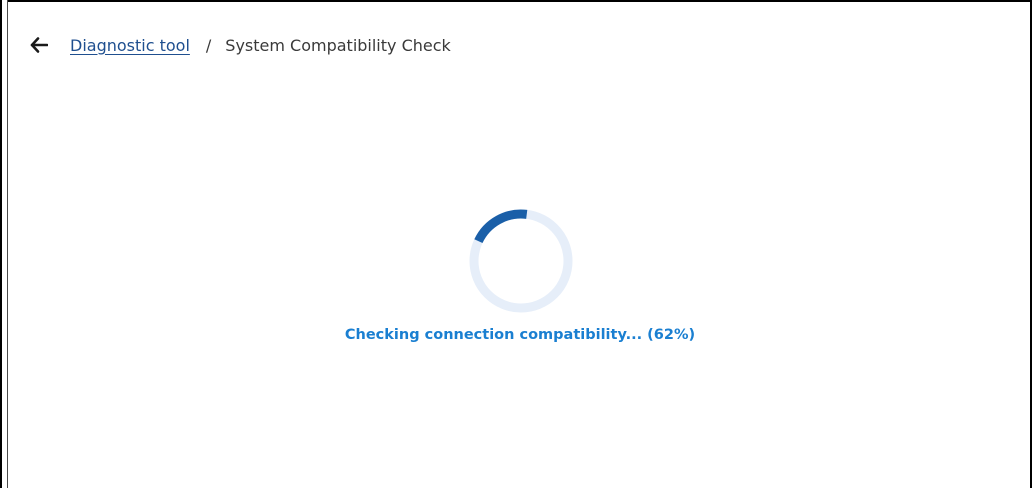 The width and height of the screenshot is (1032, 488). Describe the element at coordinates (338, 45) in the screenshot. I see `breadcrumb-current-page: System Compatibility Check` at that location.